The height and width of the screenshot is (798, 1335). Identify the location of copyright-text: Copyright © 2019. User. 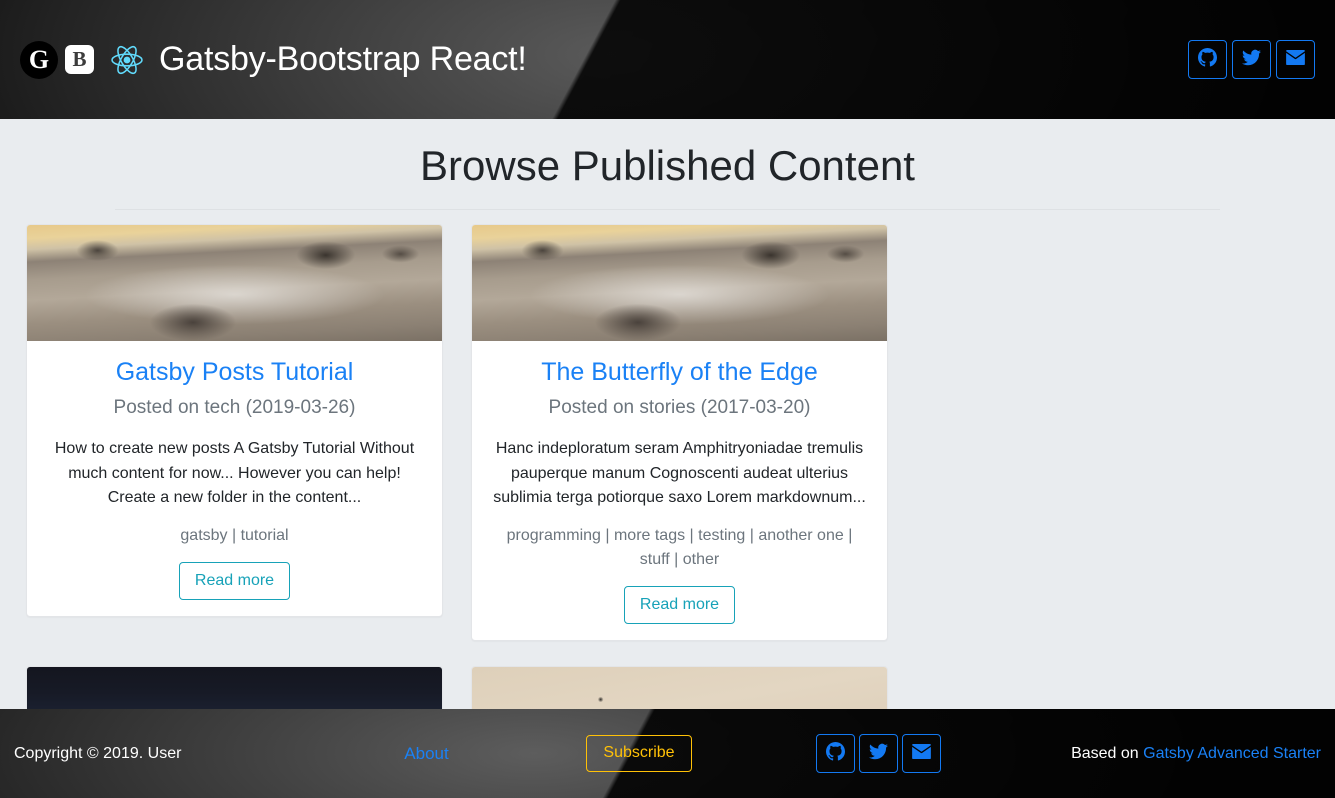
(98, 753).